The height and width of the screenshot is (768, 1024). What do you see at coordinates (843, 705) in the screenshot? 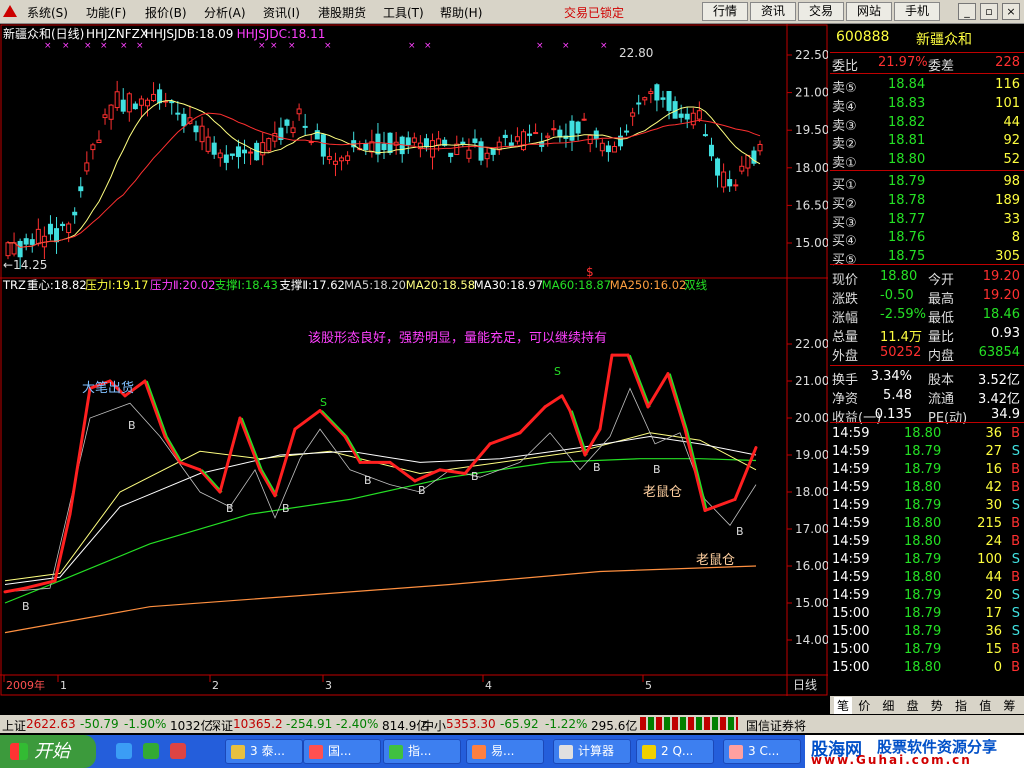
I see `quote-tab-0: 笔` at bounding box center [843, 705].